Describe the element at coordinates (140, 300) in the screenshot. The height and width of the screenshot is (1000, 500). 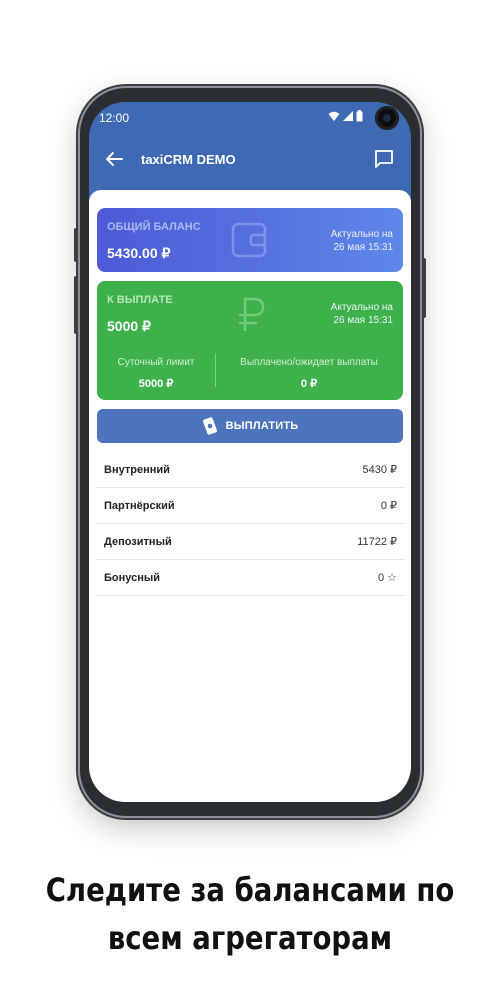
I see `payout-label: К ВЫПЛАТЕ` at that location.